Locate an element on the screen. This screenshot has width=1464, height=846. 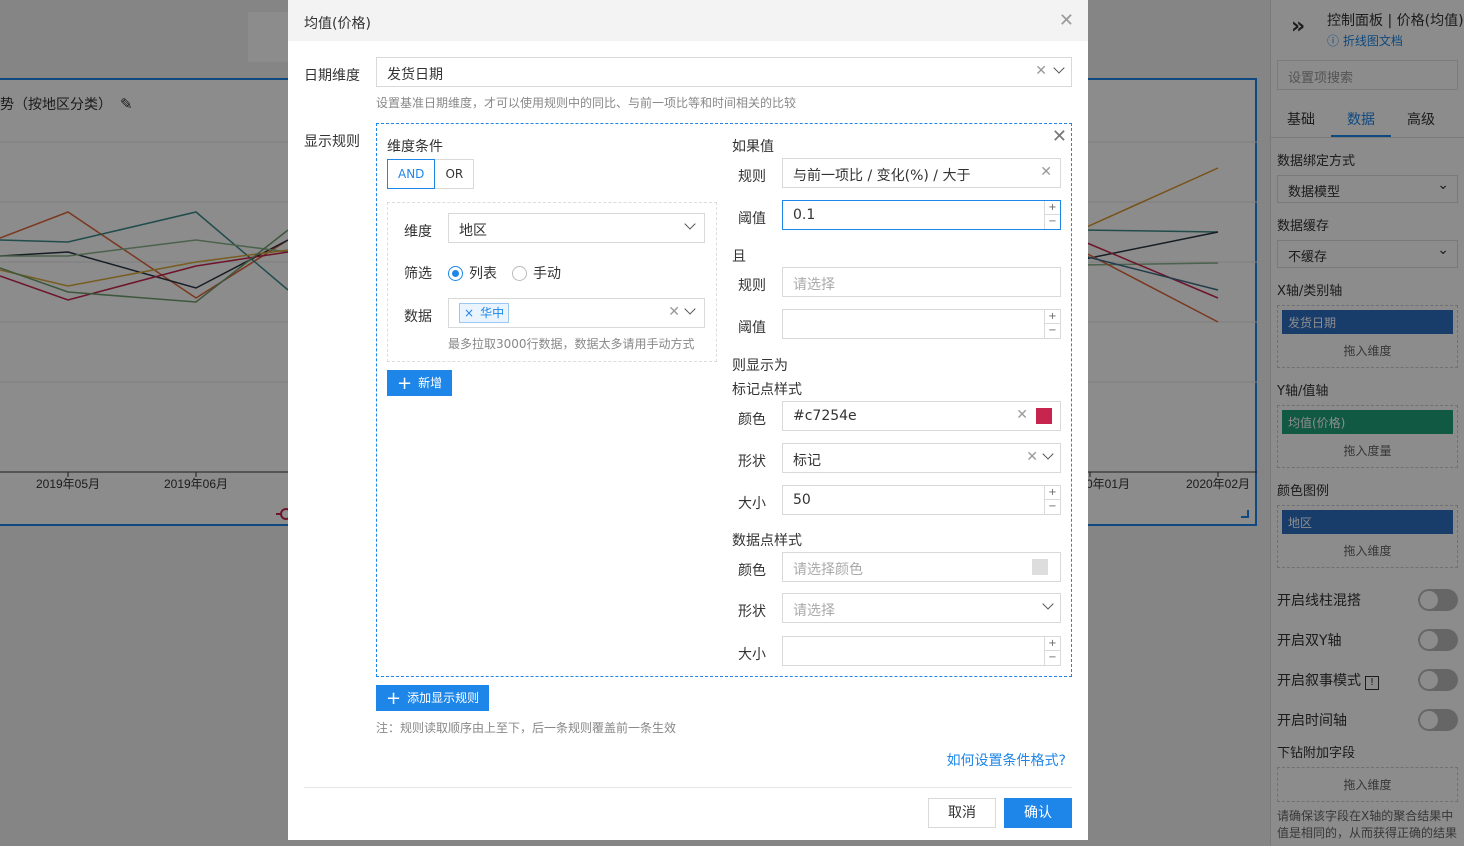
filter-list-text: 列表 is located at coordinates (483, 274).